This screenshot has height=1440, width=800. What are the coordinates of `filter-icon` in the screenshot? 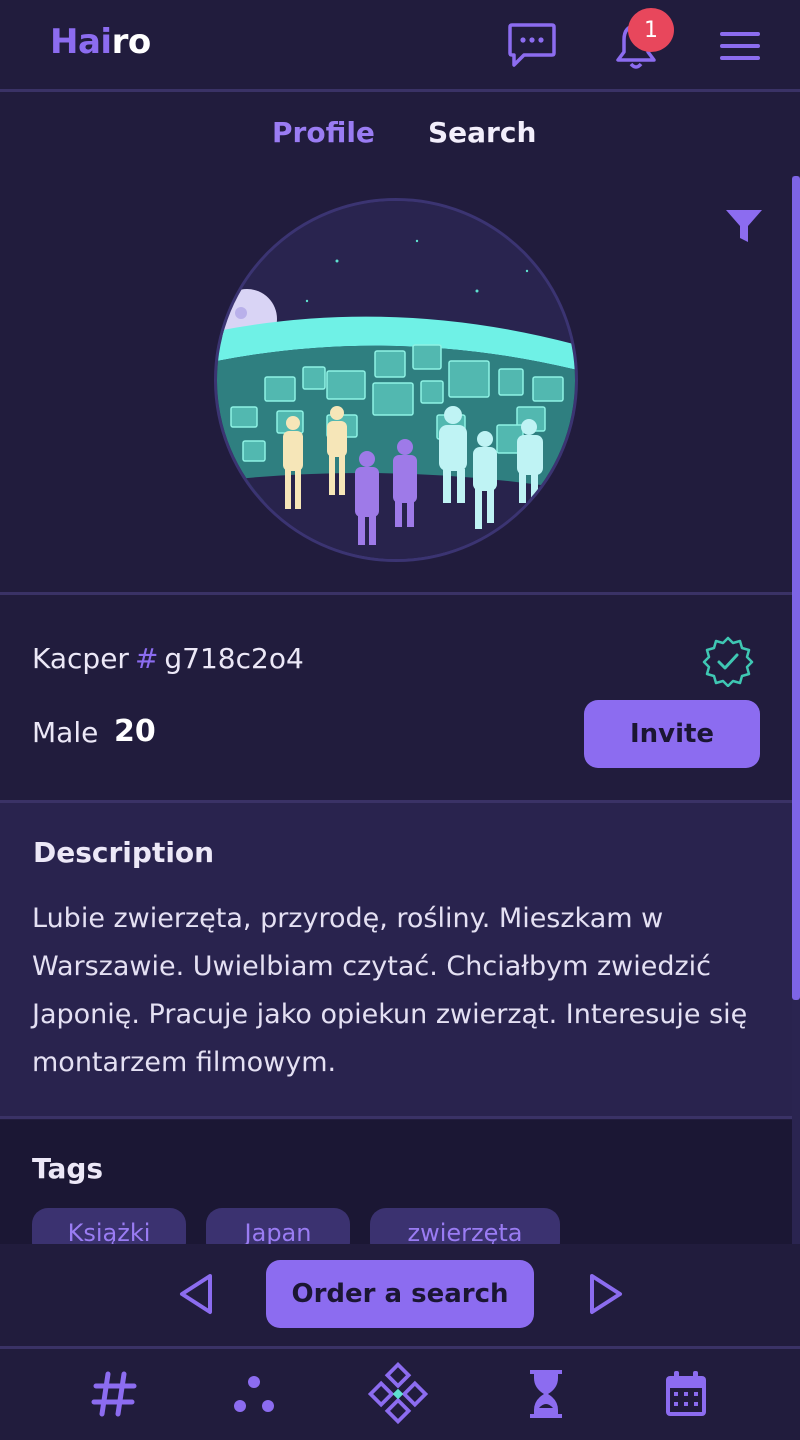 It's located at (744, 226).